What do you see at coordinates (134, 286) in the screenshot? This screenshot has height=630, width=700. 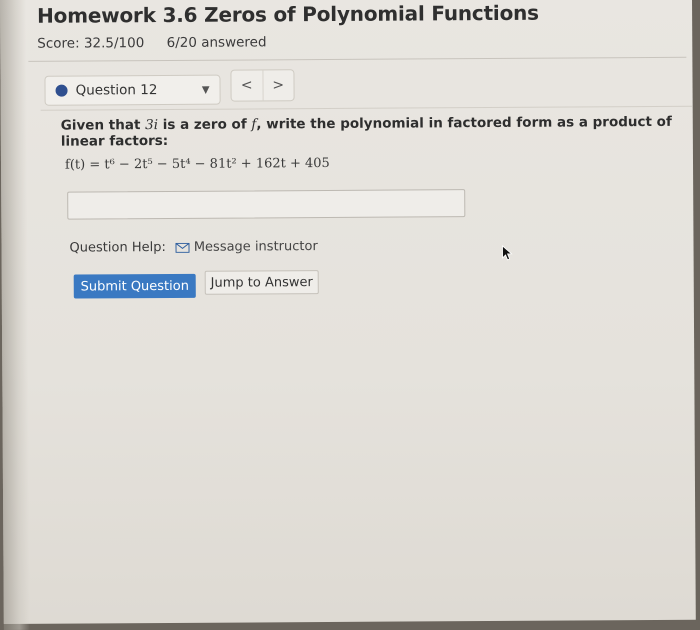 I see `submit-question-button: Submit Question` at bounding box center [134, 286].